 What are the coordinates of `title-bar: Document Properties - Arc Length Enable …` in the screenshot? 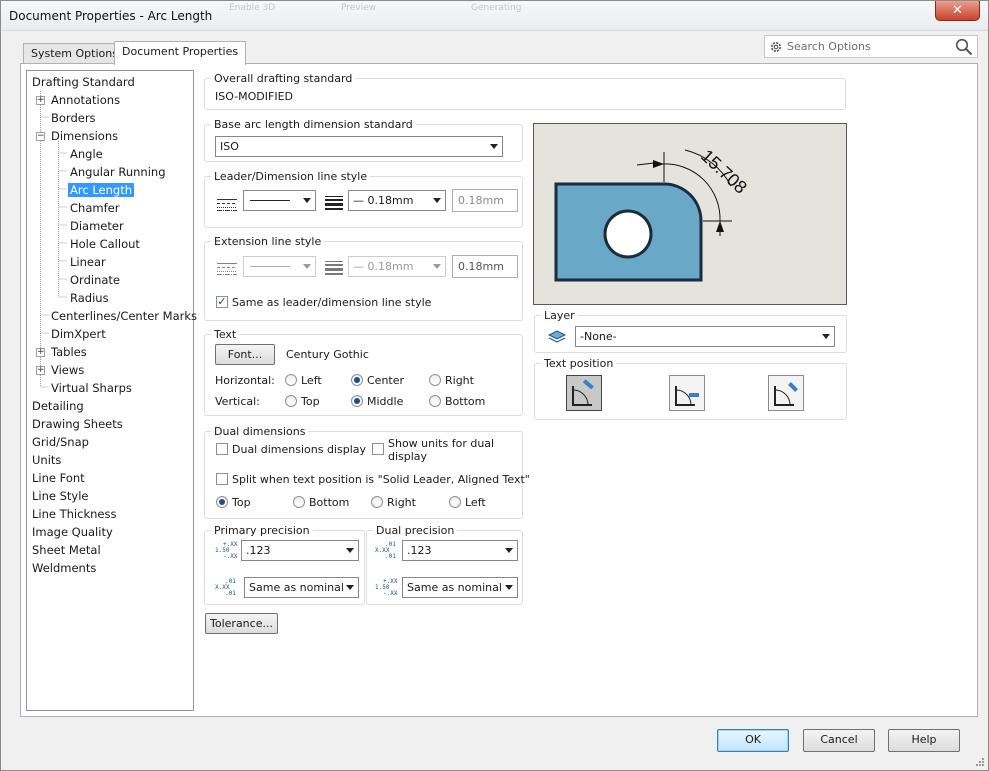 It's located at (494, 16).